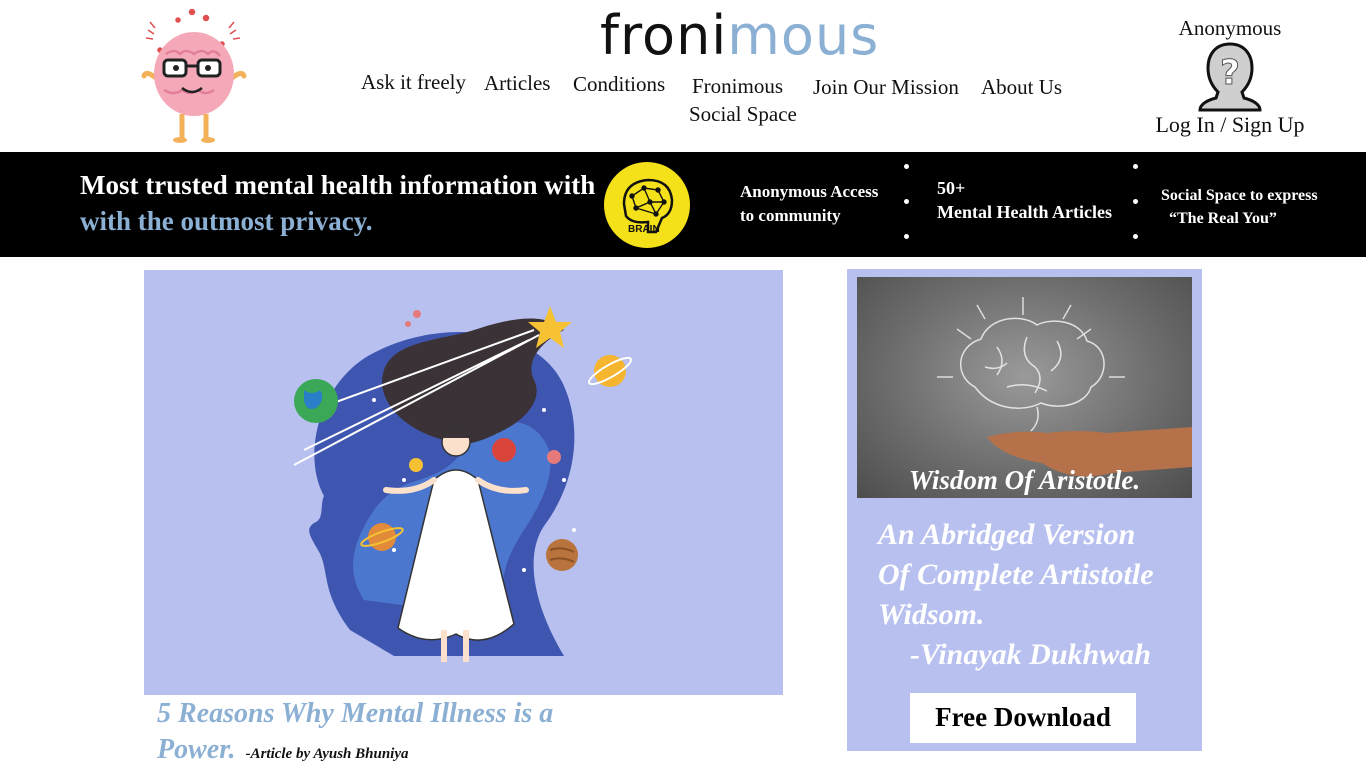  I want to click on ad-image-caption: Wisdom Of Aristotle., so click(1024, 480).